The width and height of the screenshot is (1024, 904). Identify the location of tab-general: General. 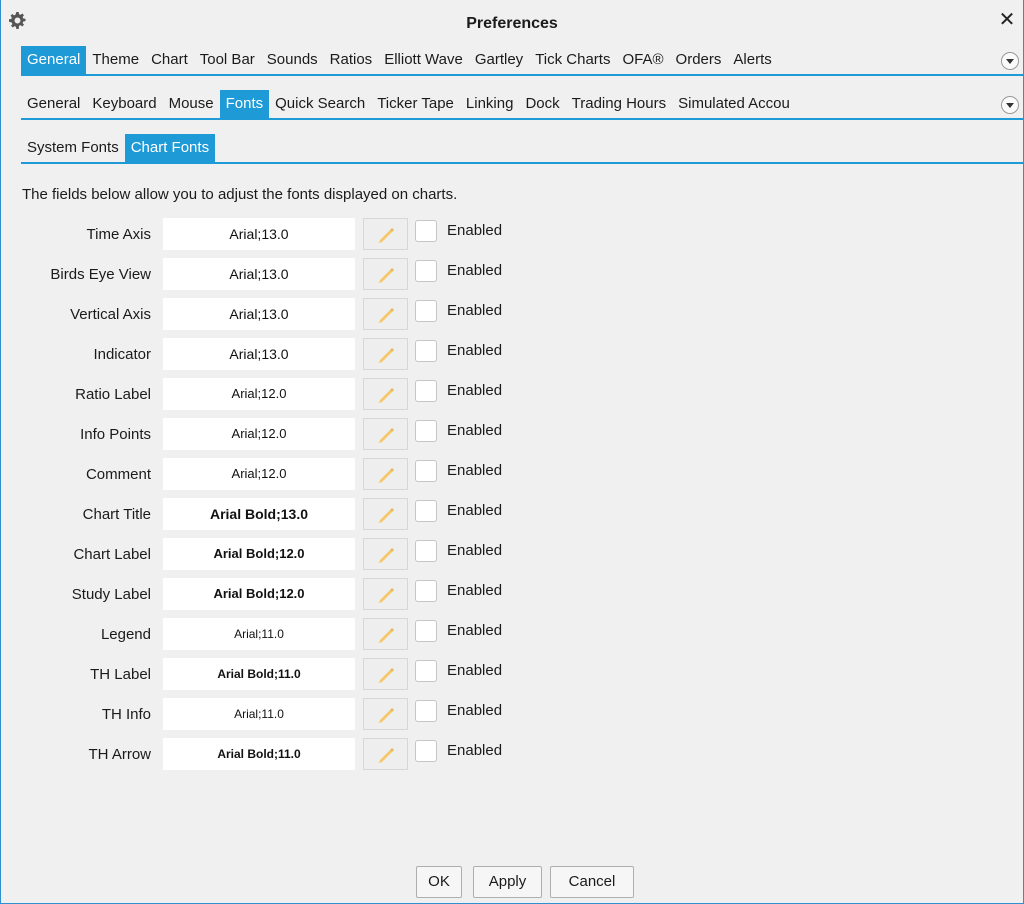
(54, 60).